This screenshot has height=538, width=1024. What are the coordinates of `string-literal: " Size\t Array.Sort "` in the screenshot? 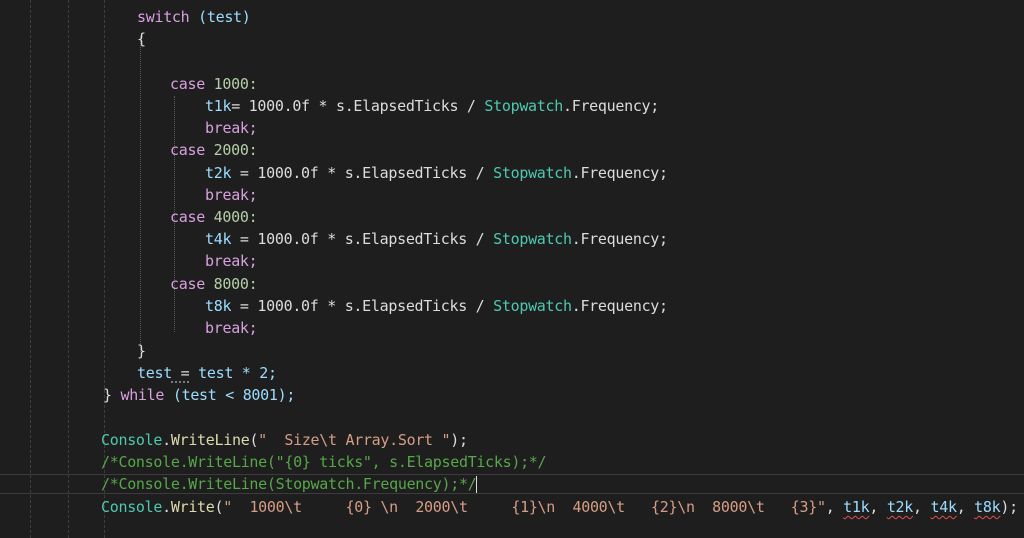 It's located at (354, 440).